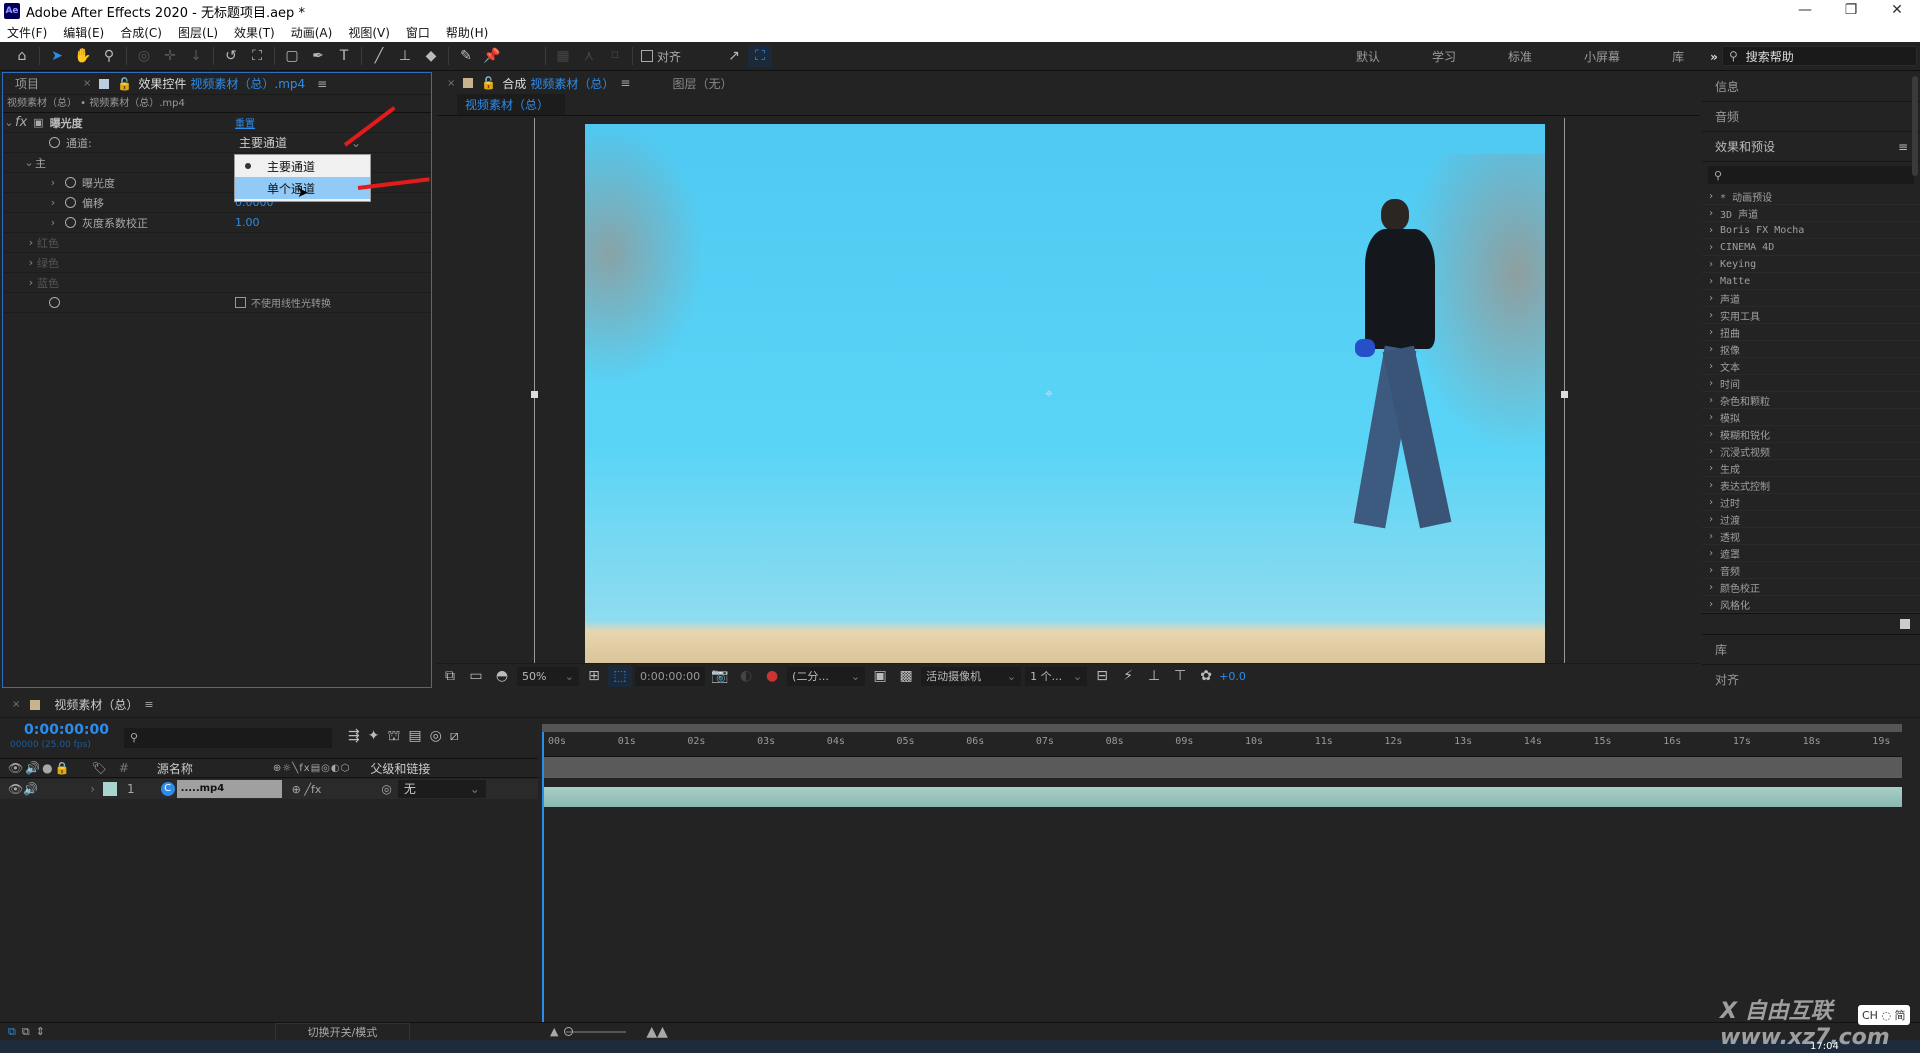 This screenshot has height=1053, width=1920. I want to click on effect-category-item: › 表达式控制, so click(1811, 485).